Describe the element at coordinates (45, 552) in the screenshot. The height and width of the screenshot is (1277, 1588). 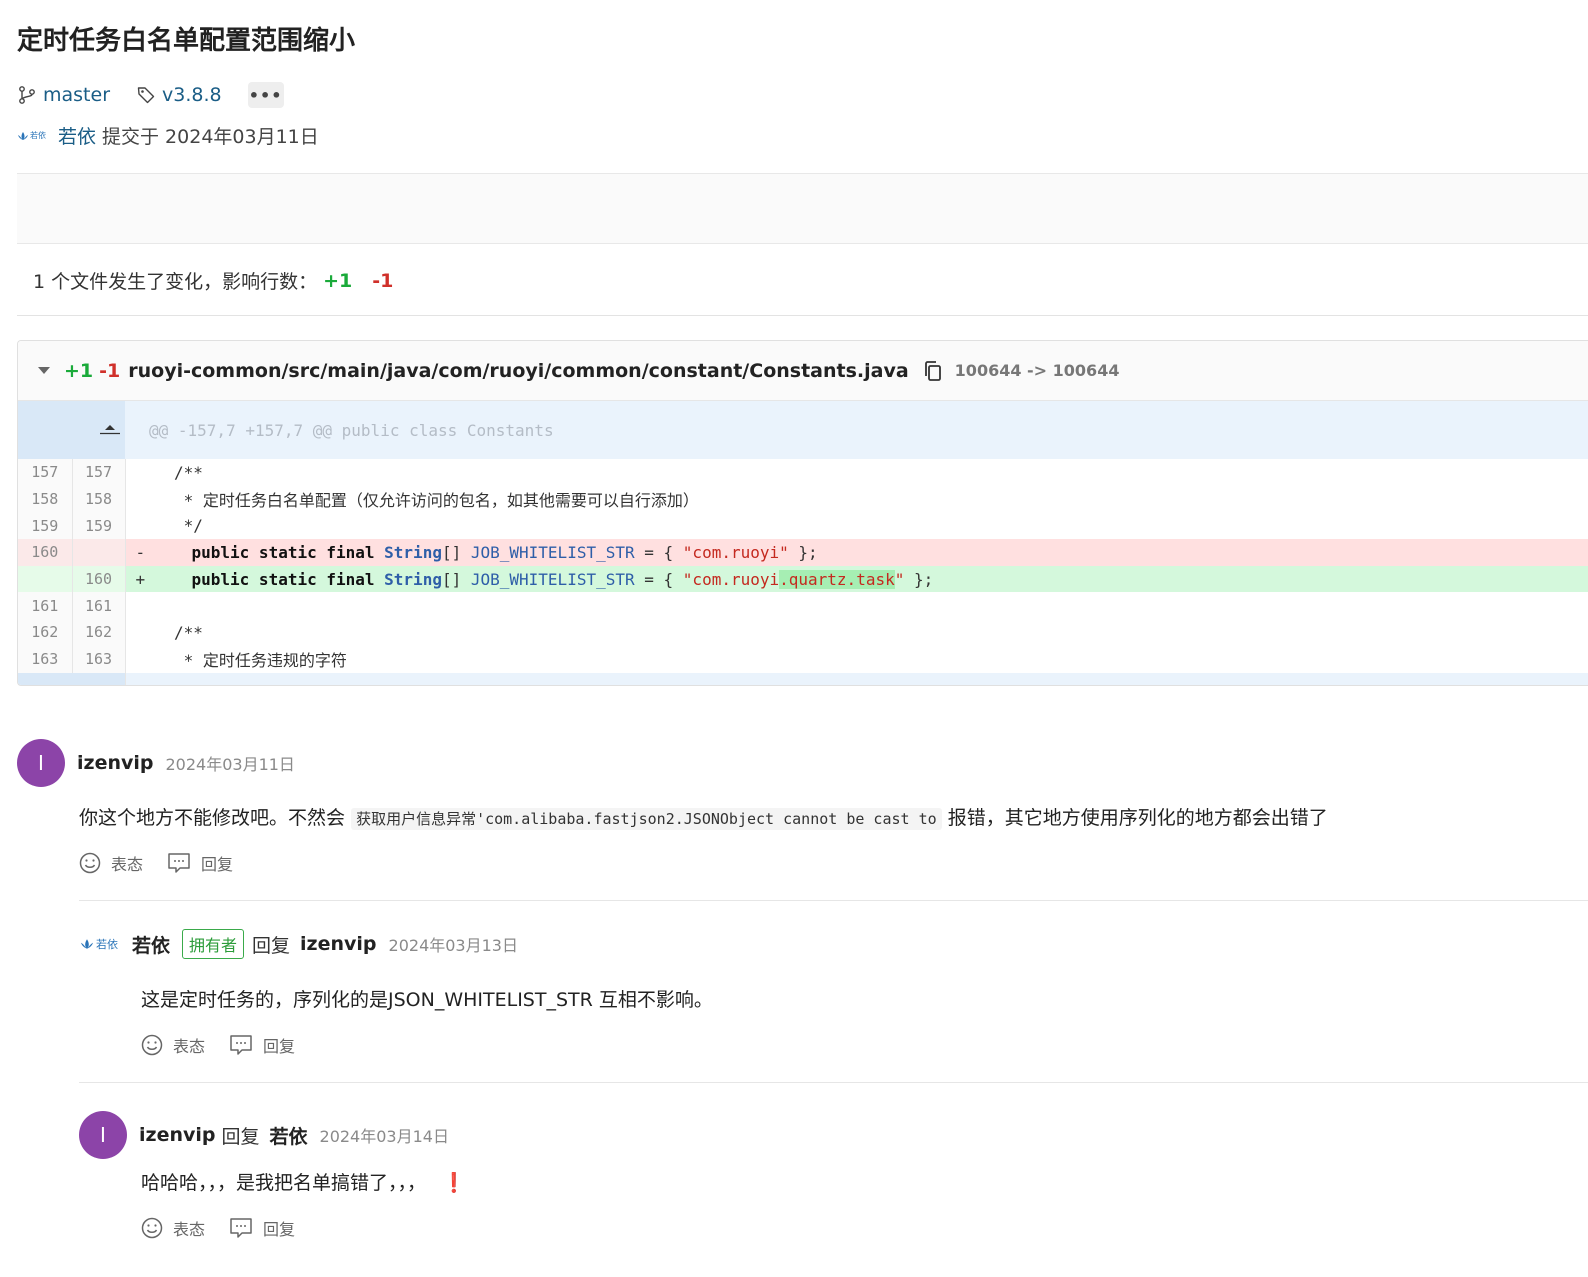
I see `old-line-number: 160` at that location.